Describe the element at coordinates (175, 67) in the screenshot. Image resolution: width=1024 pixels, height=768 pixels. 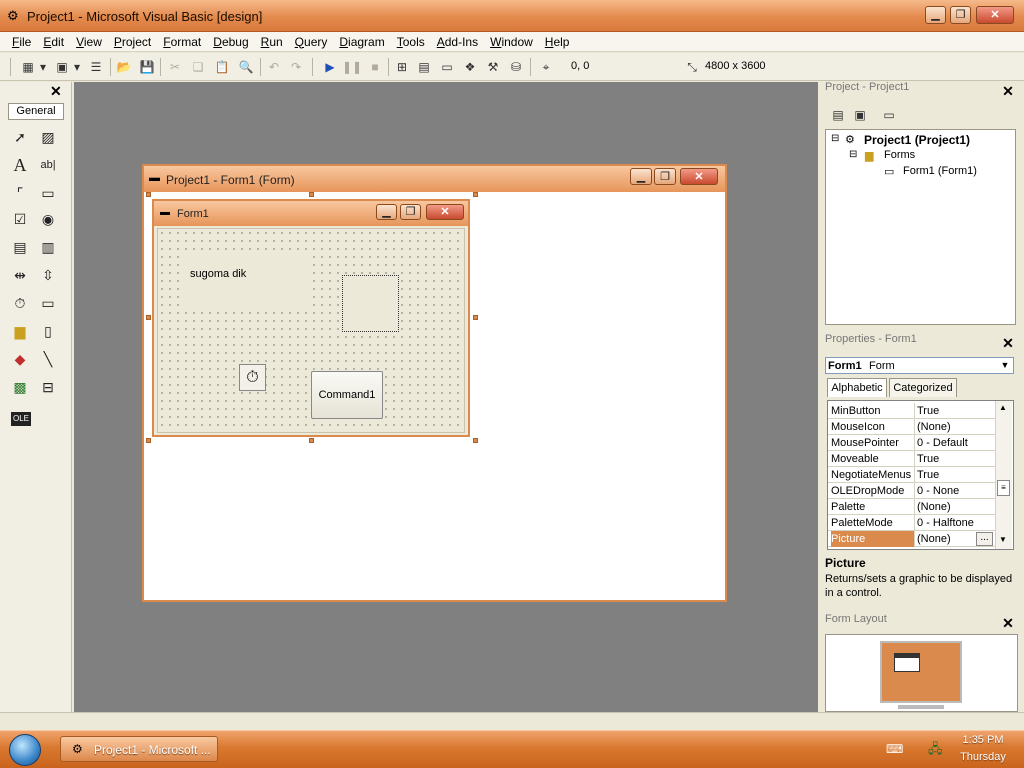
I see `cut-icon: ✂` at that location.